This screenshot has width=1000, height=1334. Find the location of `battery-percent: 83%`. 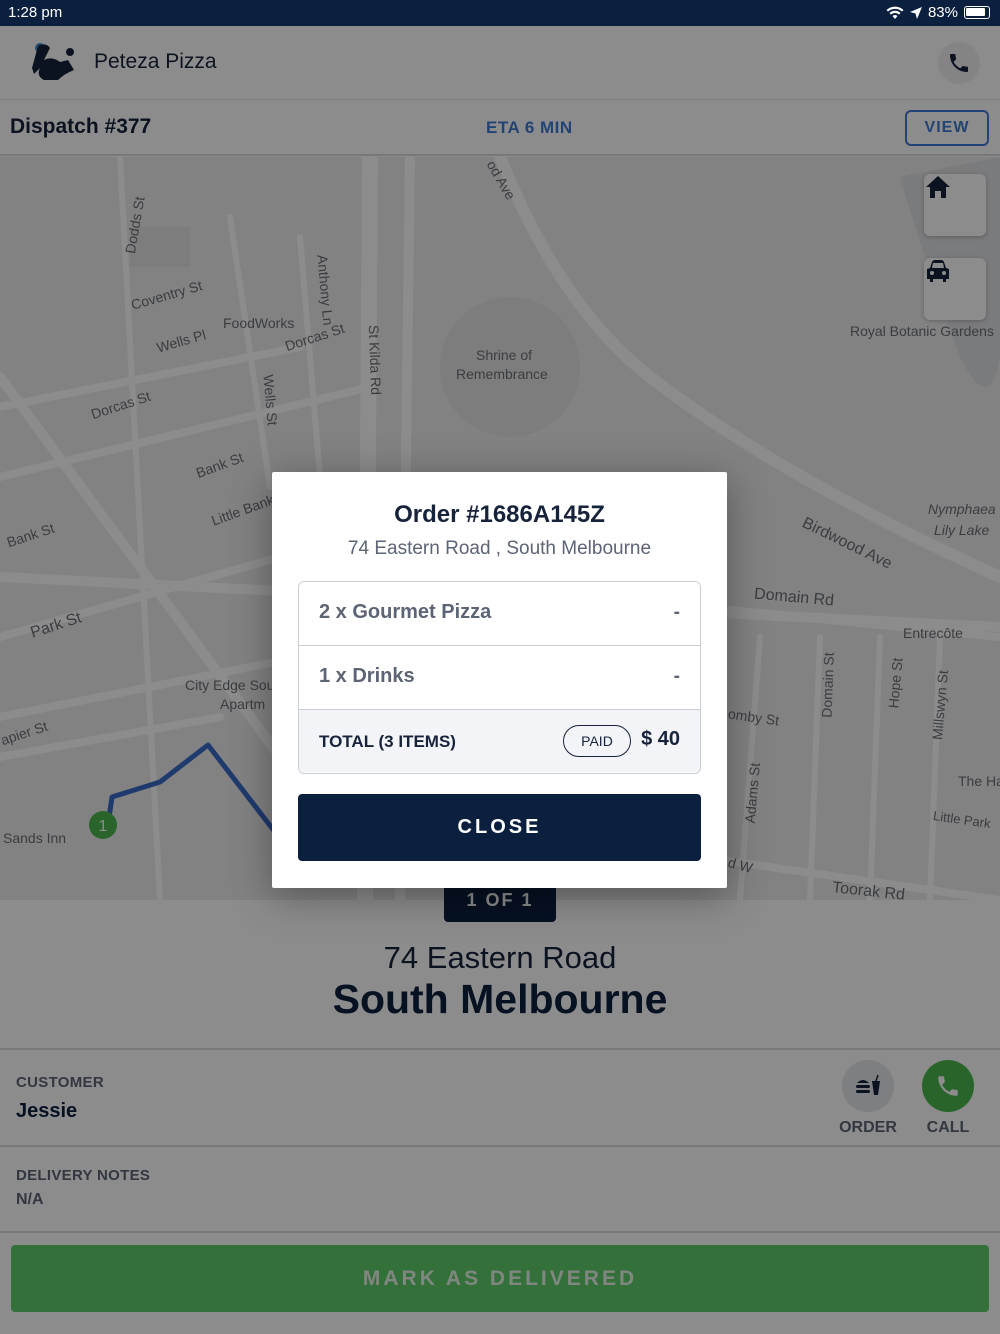

battery-percent: 83% is located at coordinates (942, 12).